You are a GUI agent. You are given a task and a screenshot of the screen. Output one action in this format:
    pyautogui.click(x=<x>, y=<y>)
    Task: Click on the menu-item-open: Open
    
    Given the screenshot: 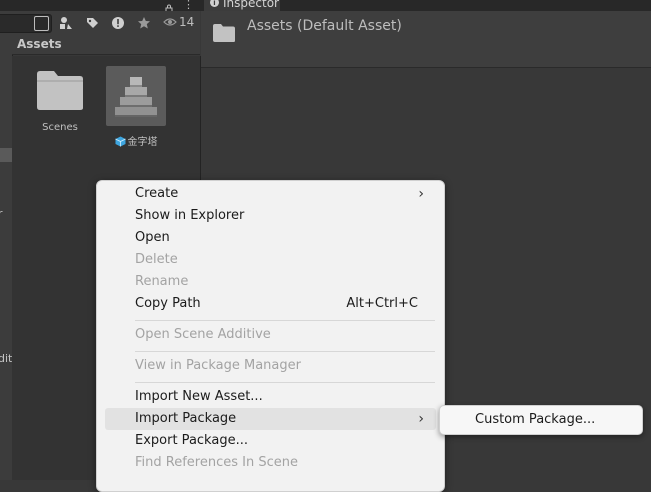 What is the action you would take?
    pyautogui.click(x=270, y=238)
    